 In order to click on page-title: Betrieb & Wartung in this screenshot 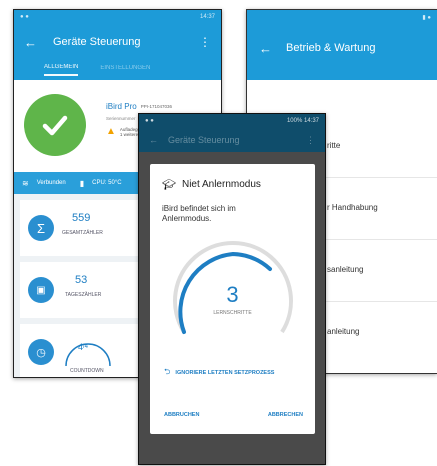, I will do `click(331, 48)`.